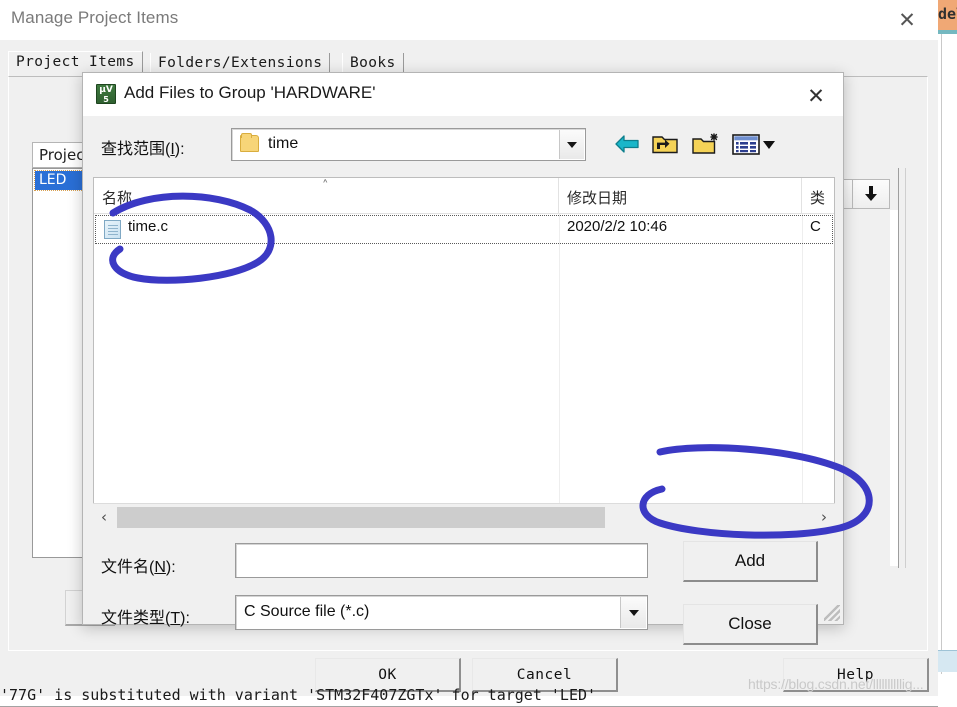  What do you see at coordinates (469, 20) in the screenshot?
I see `window-titlebar: Manage Project Items ✕` at bounding box center [469, 20].